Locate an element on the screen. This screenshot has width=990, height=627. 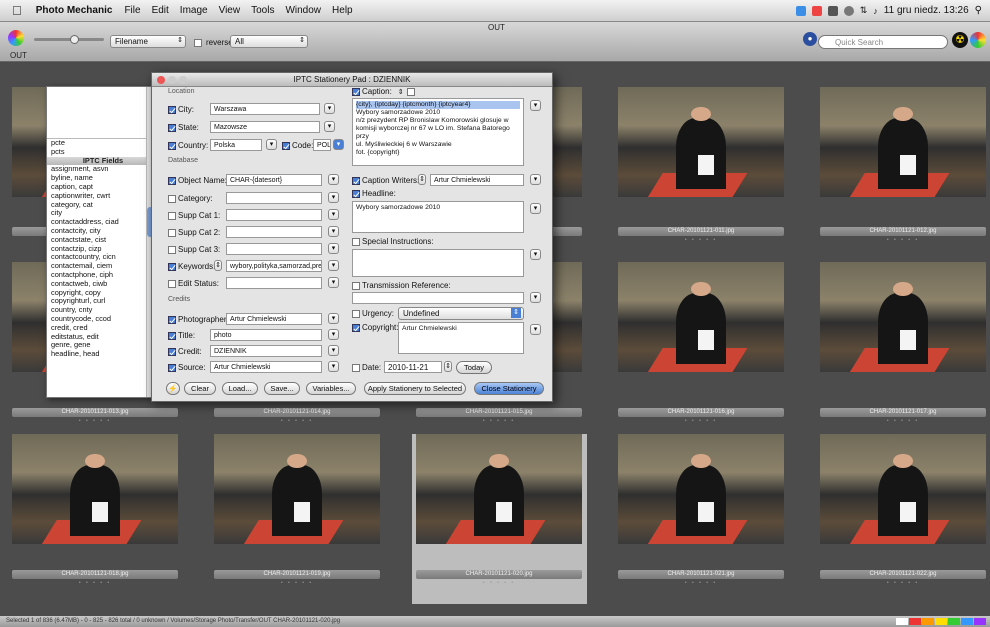
object-name-menu-button: ▾ is located at coordinates (333, 179).